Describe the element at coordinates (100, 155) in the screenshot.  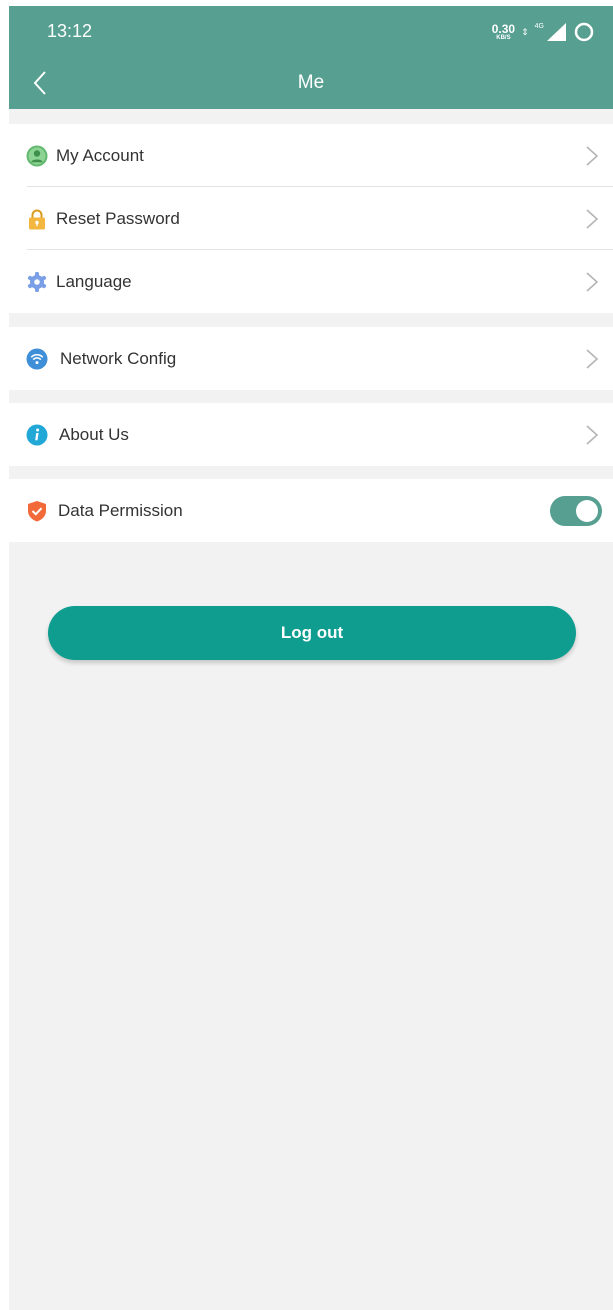
I see `menu-item-label: My Account` at that location.